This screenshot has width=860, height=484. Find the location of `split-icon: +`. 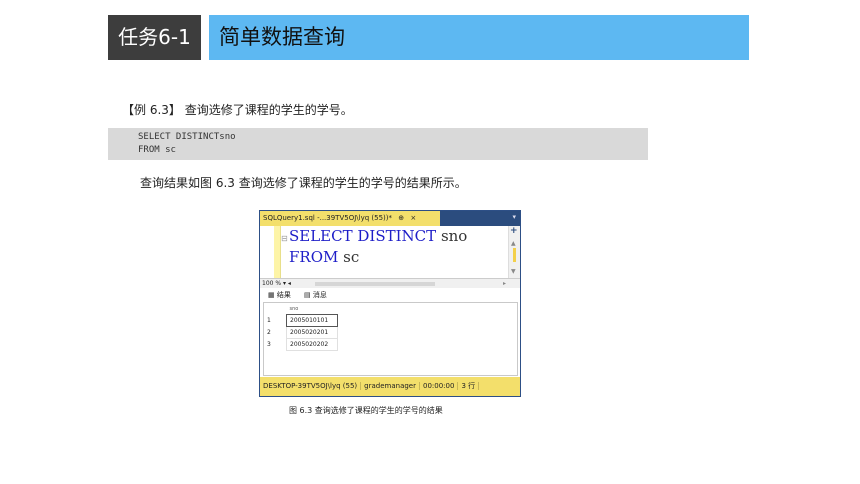

split-icon: + is located at coordinates (514, 231).